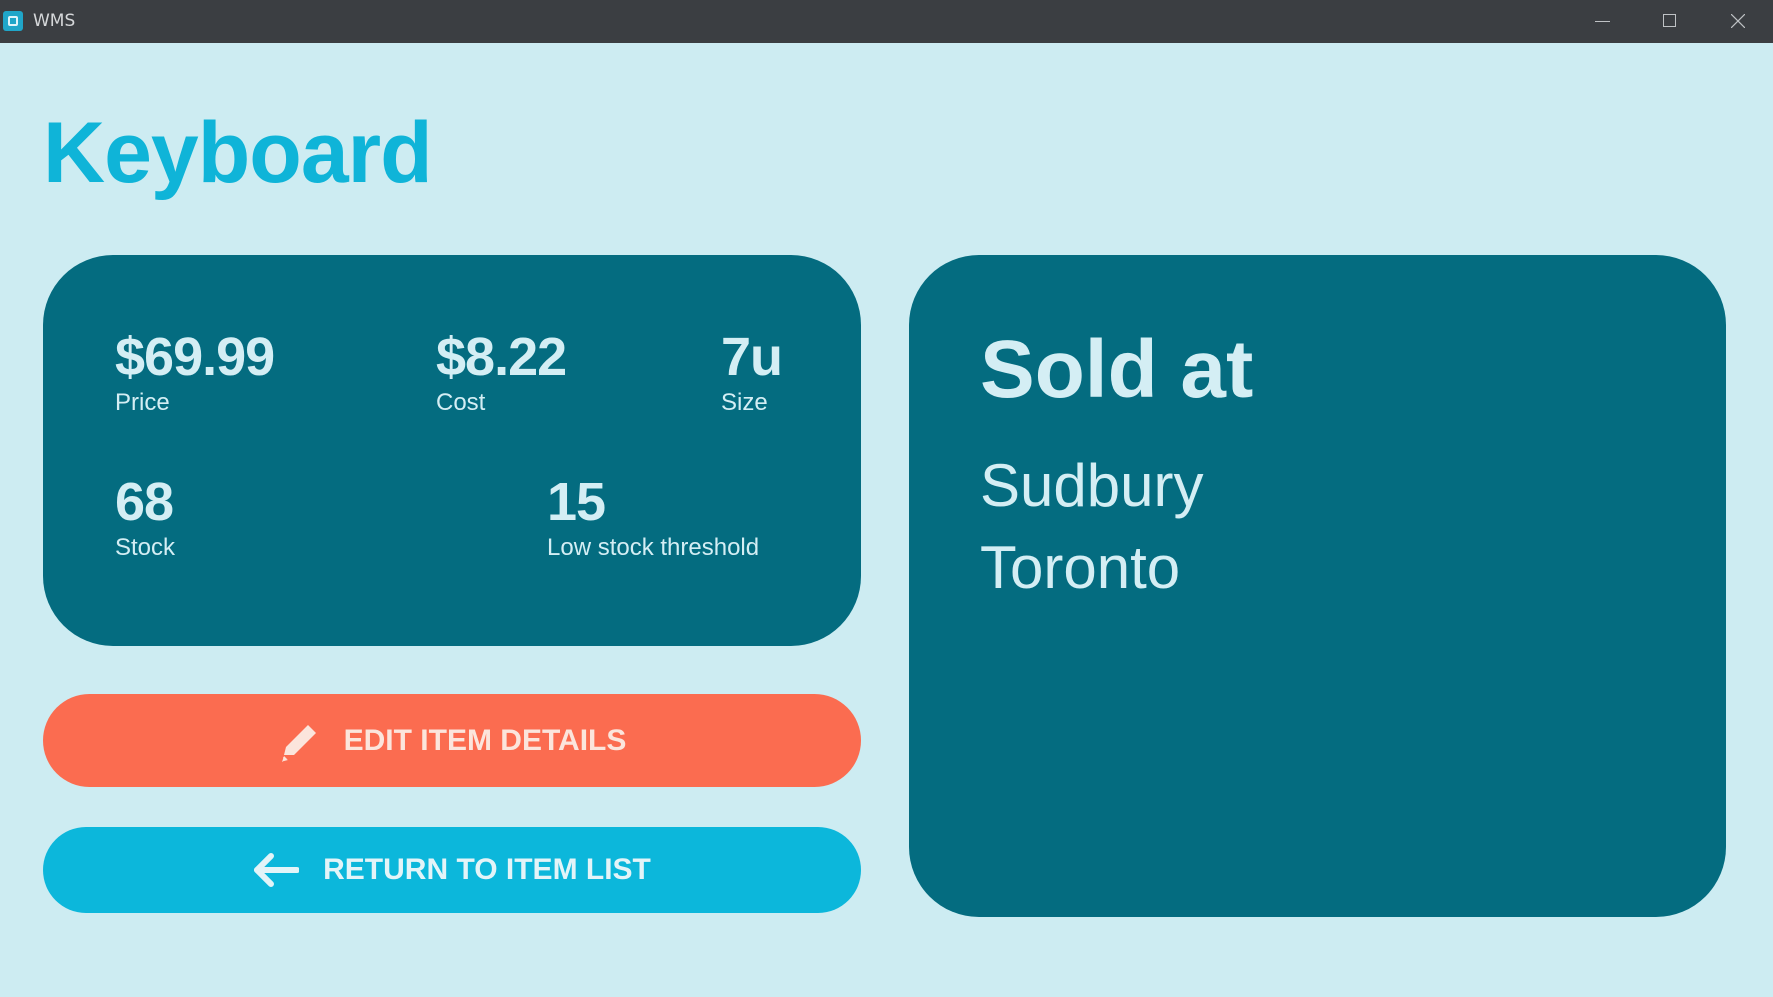  What do you see at coordinates (144, 502) in the screenshot?
I see `stock-value: 68` at bounding box center [144, 502].